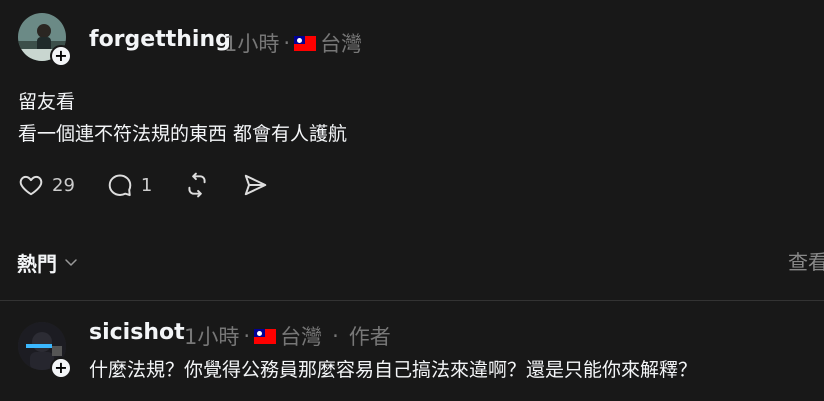 Image resolution: width=824 pixels, height=401 pixels. I want to click on post-time: 1小時, so click(252, 44).